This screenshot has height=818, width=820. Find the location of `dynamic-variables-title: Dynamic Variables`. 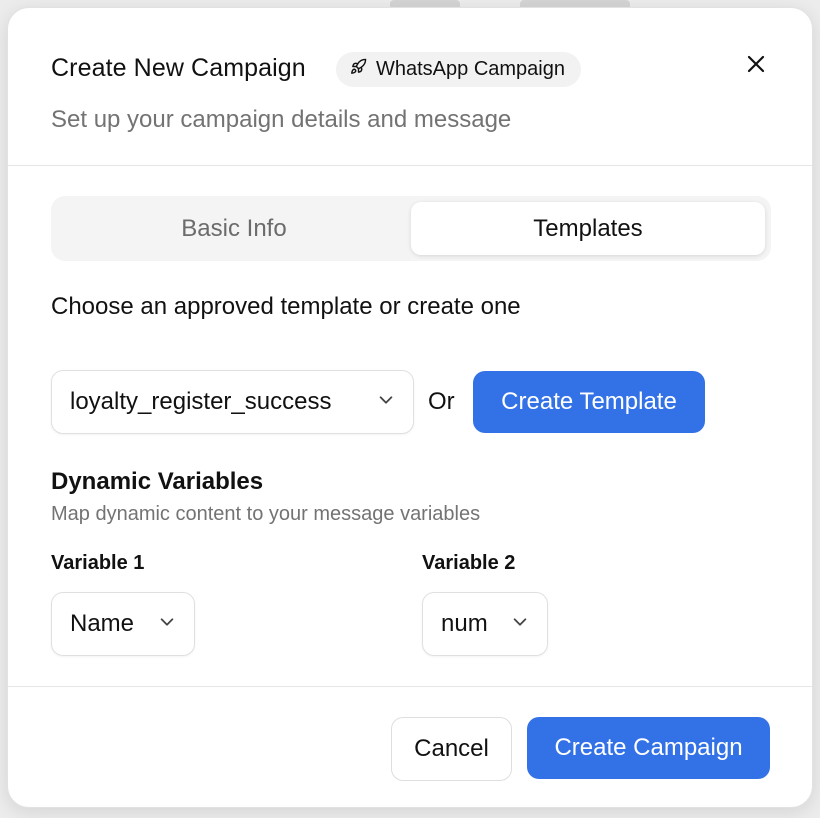

dynamic-variables-title: Dynamic Variables is located at coordinates (157, 481).